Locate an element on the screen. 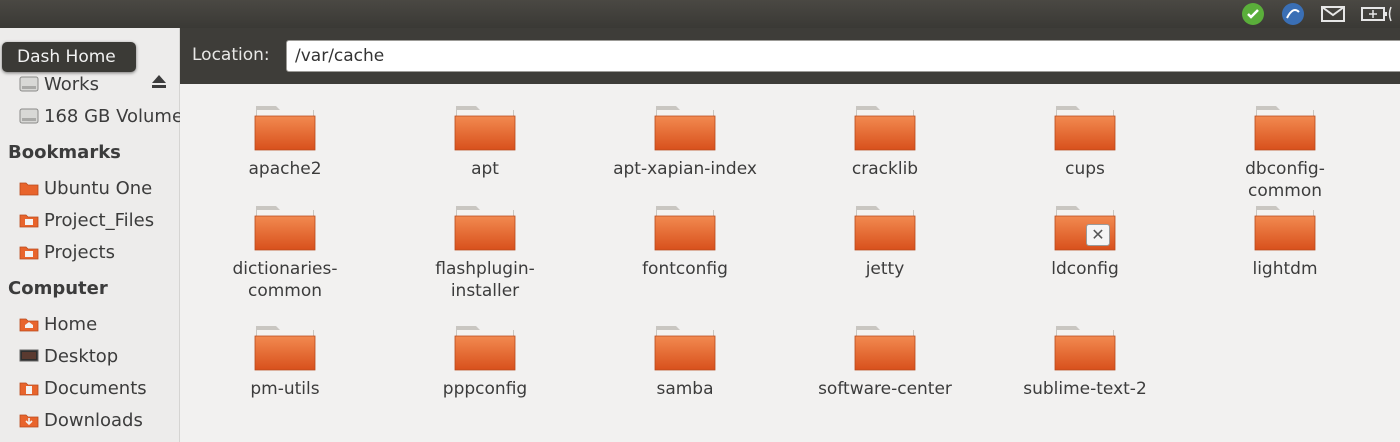  folder-label: pppconfig is located at coordinates (485, 389).